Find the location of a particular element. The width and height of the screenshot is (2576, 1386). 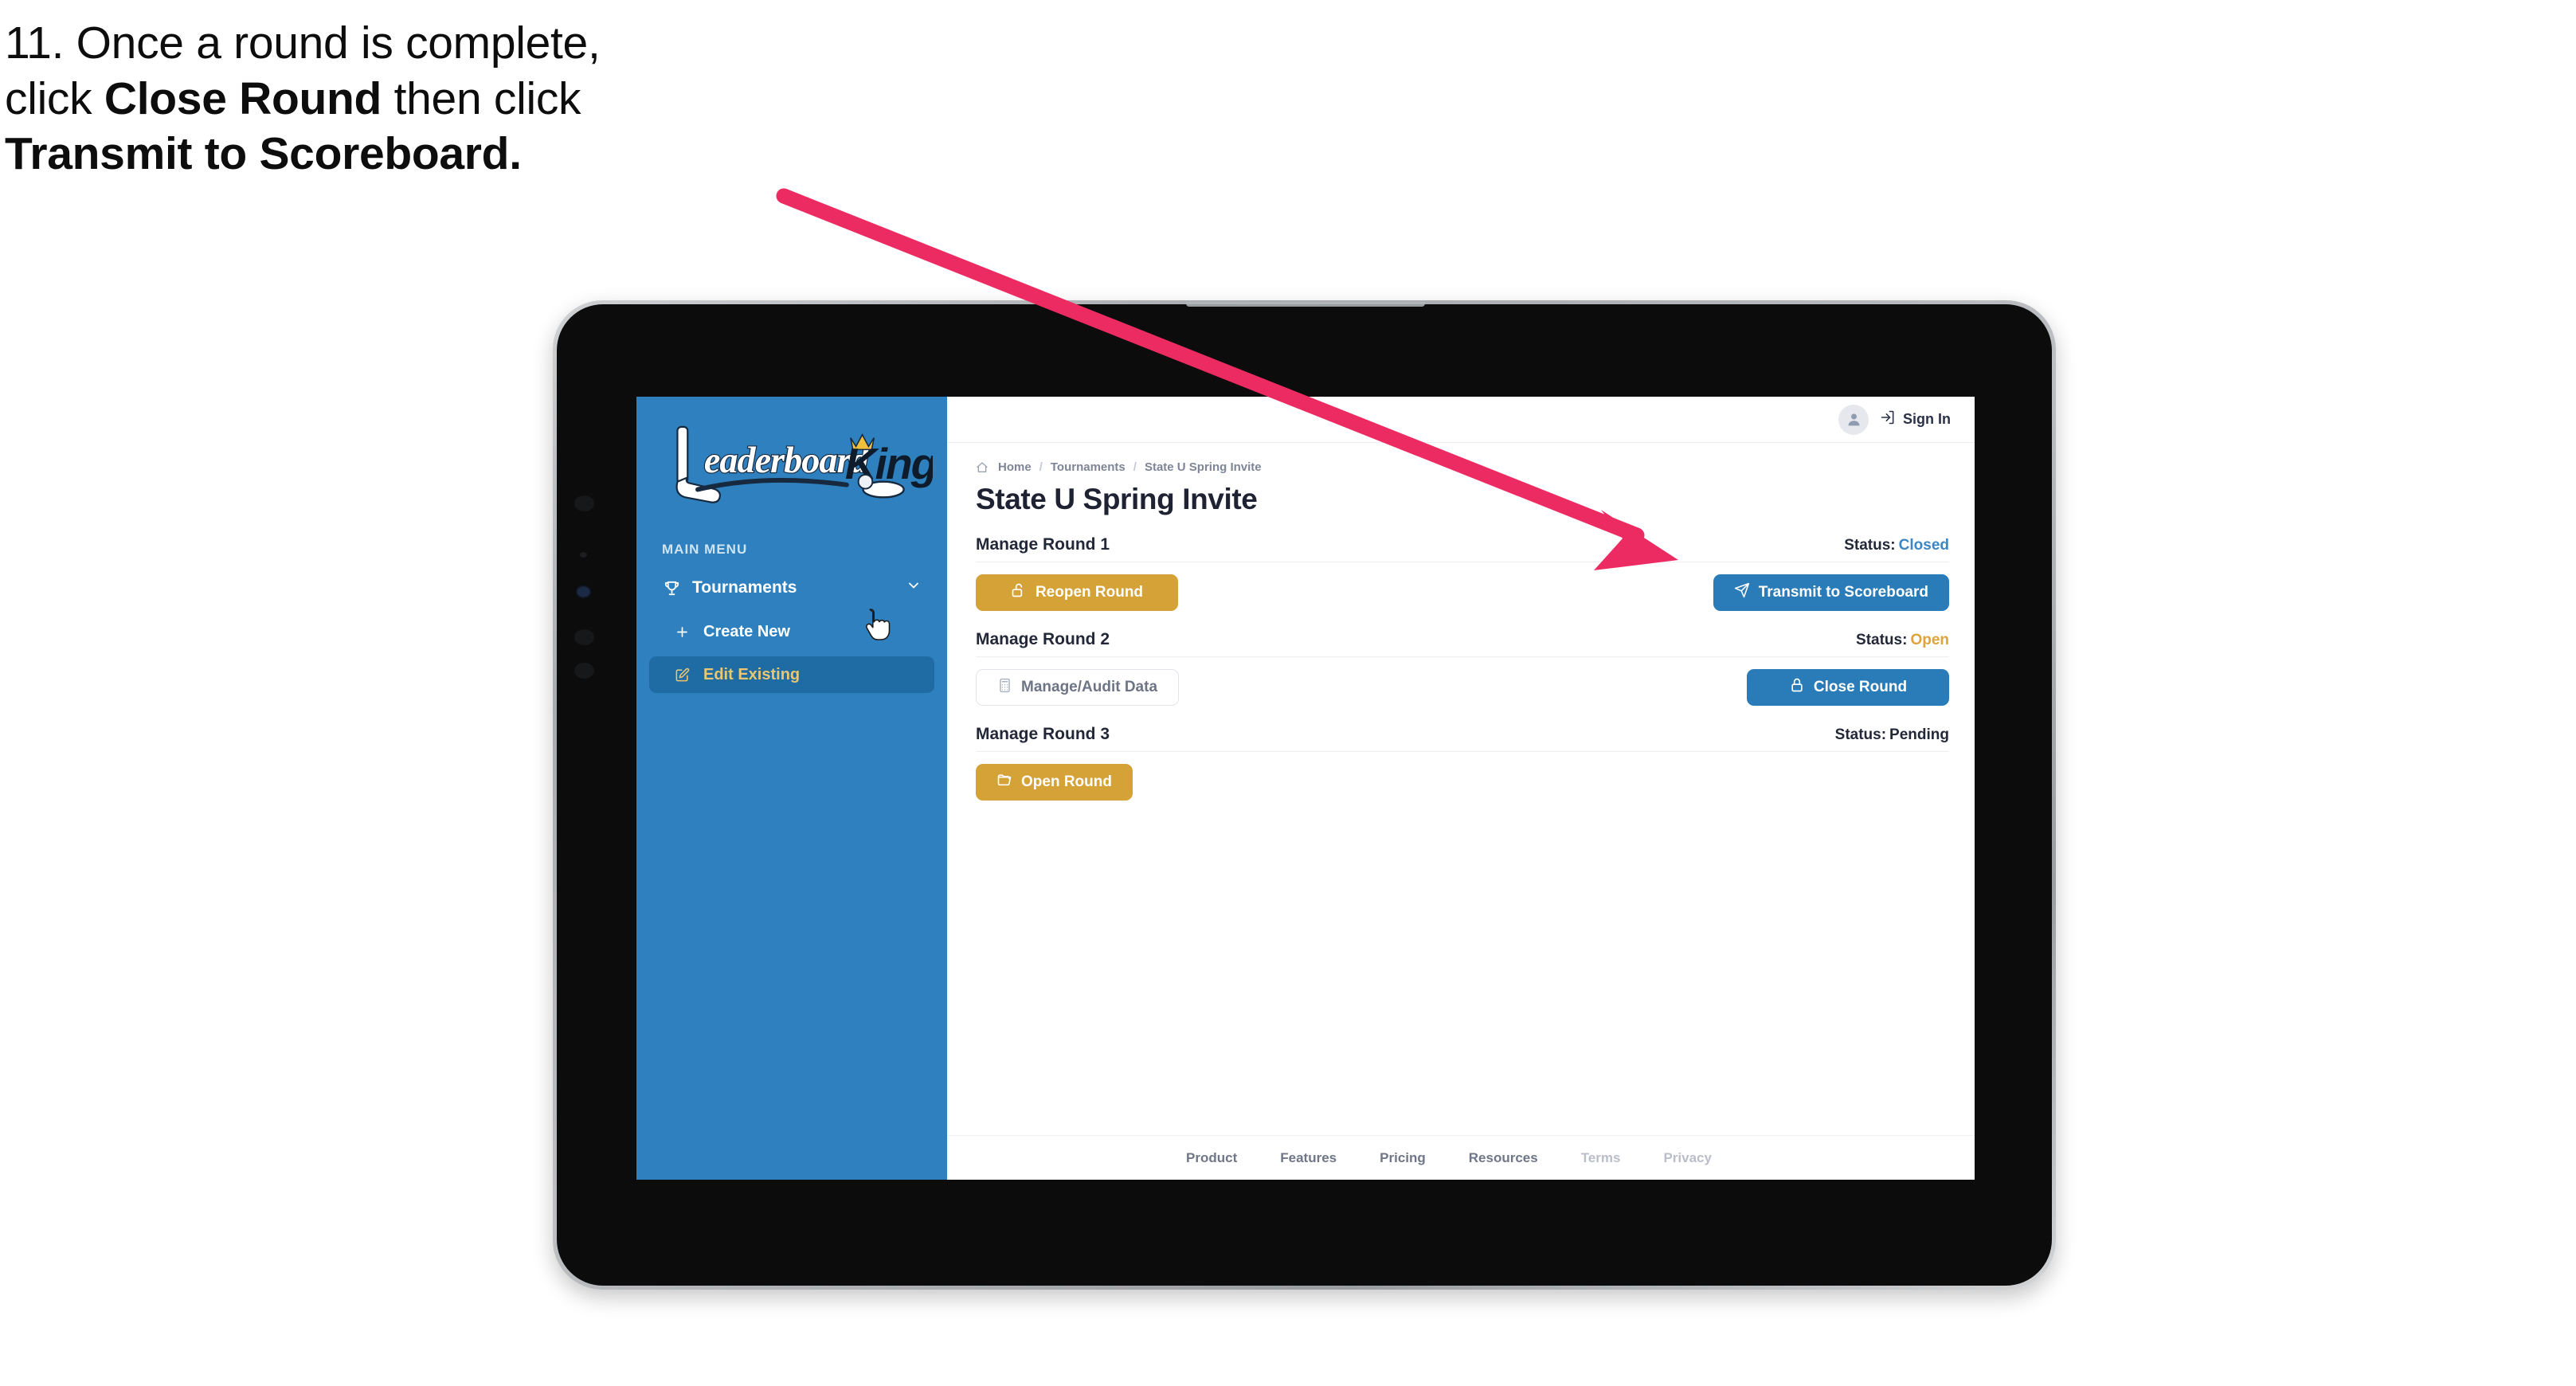

paper-plane-icon is located at coordinates (1742, 592).